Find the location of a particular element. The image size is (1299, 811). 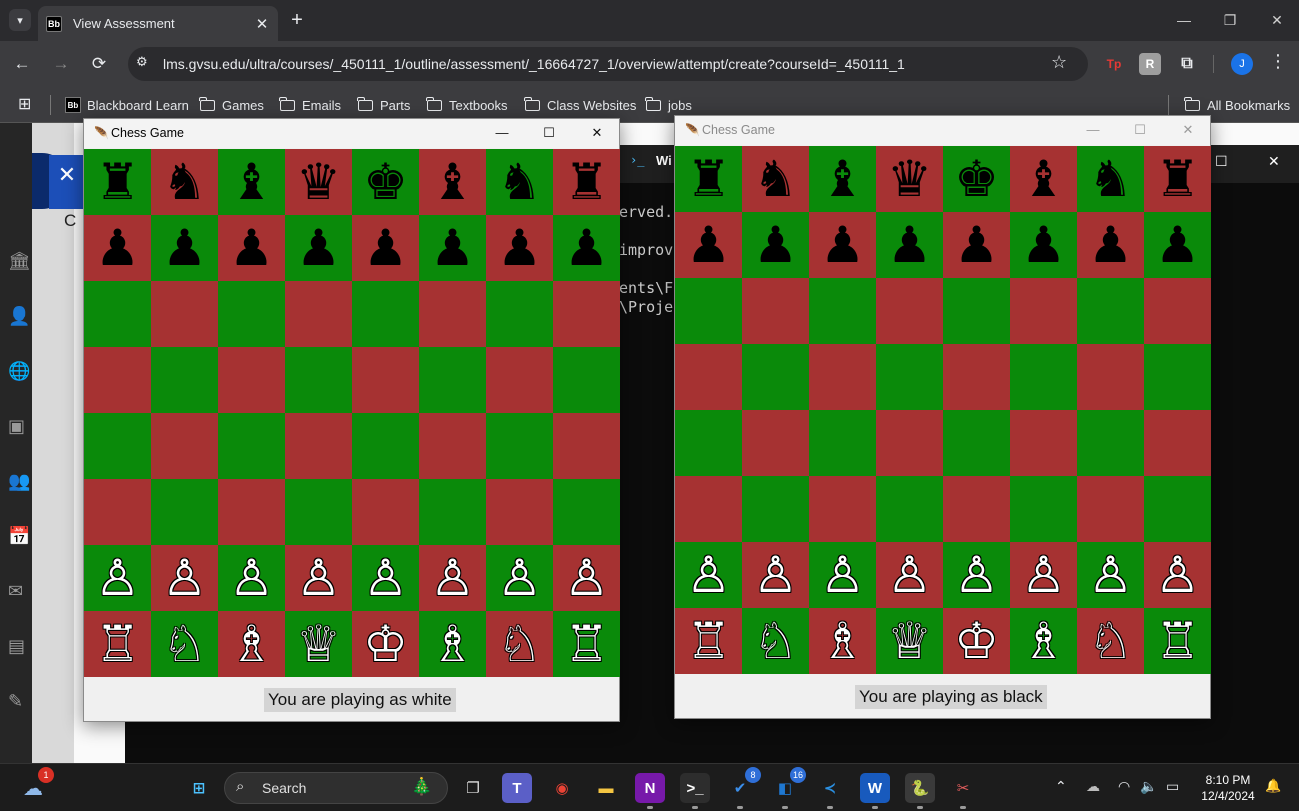

weather-widget: ☁ 1 is located at coordinates (36, 785).